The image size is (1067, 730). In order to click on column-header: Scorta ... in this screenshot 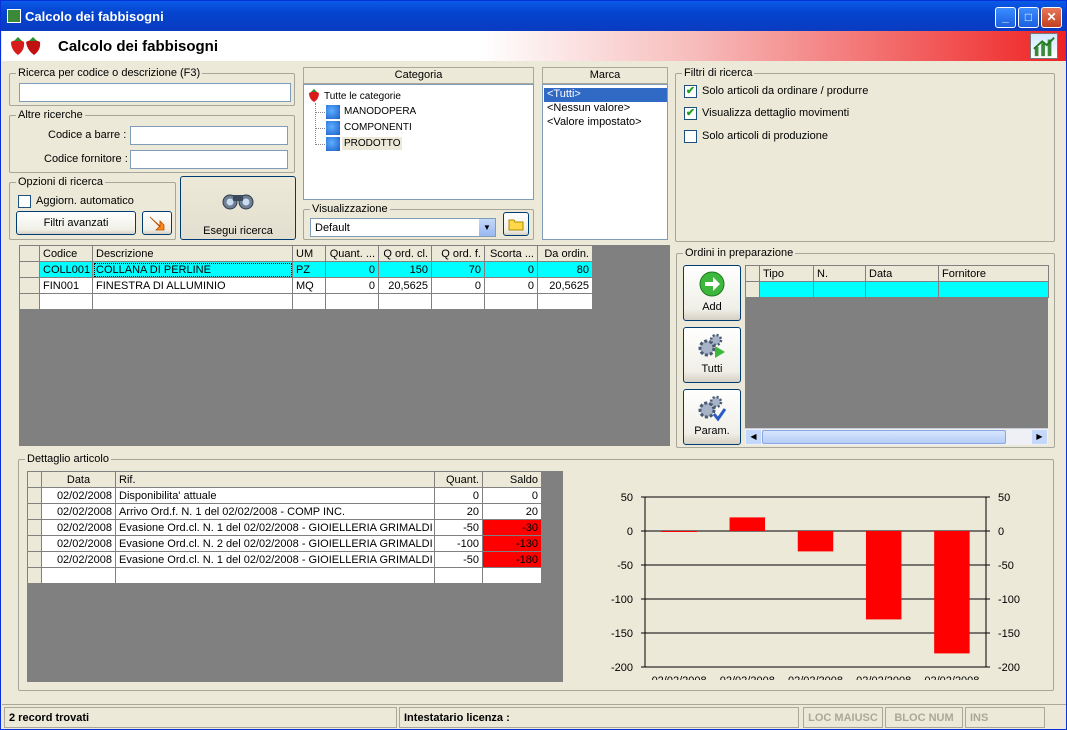, I will do `click(511, 253)`.